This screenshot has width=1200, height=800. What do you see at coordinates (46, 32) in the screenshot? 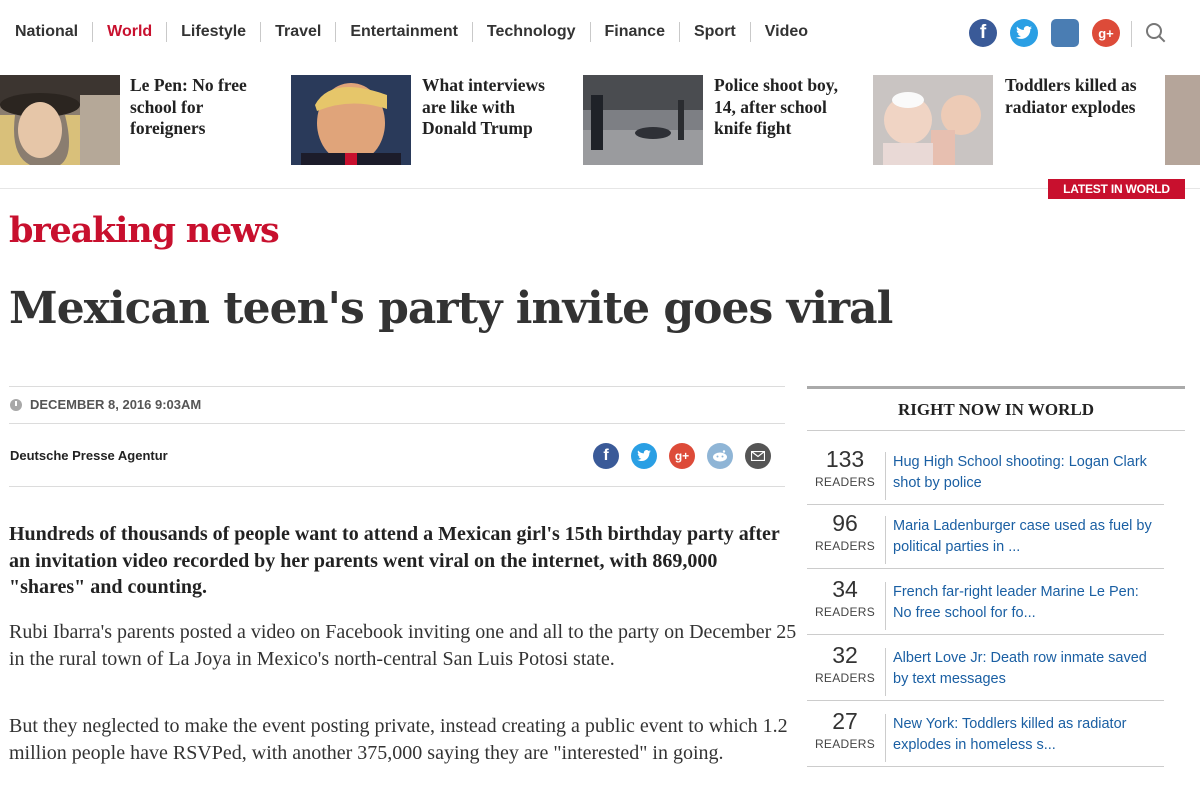
I see `nav-national: National` at bounding box center [46, 32].